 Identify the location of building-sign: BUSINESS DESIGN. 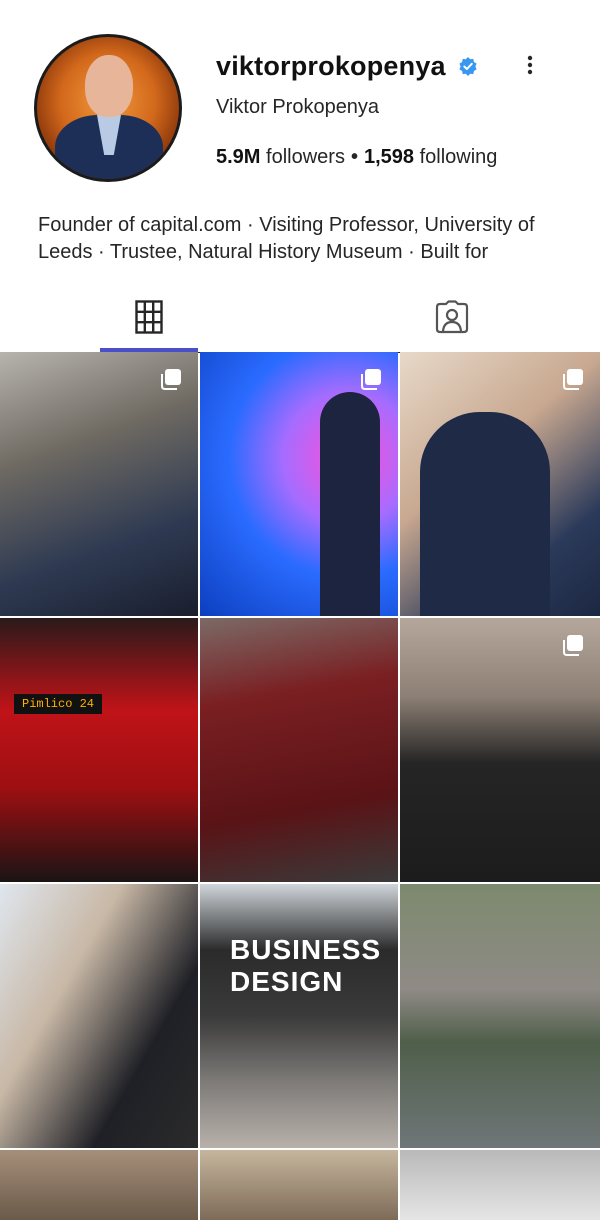
(306, 965).